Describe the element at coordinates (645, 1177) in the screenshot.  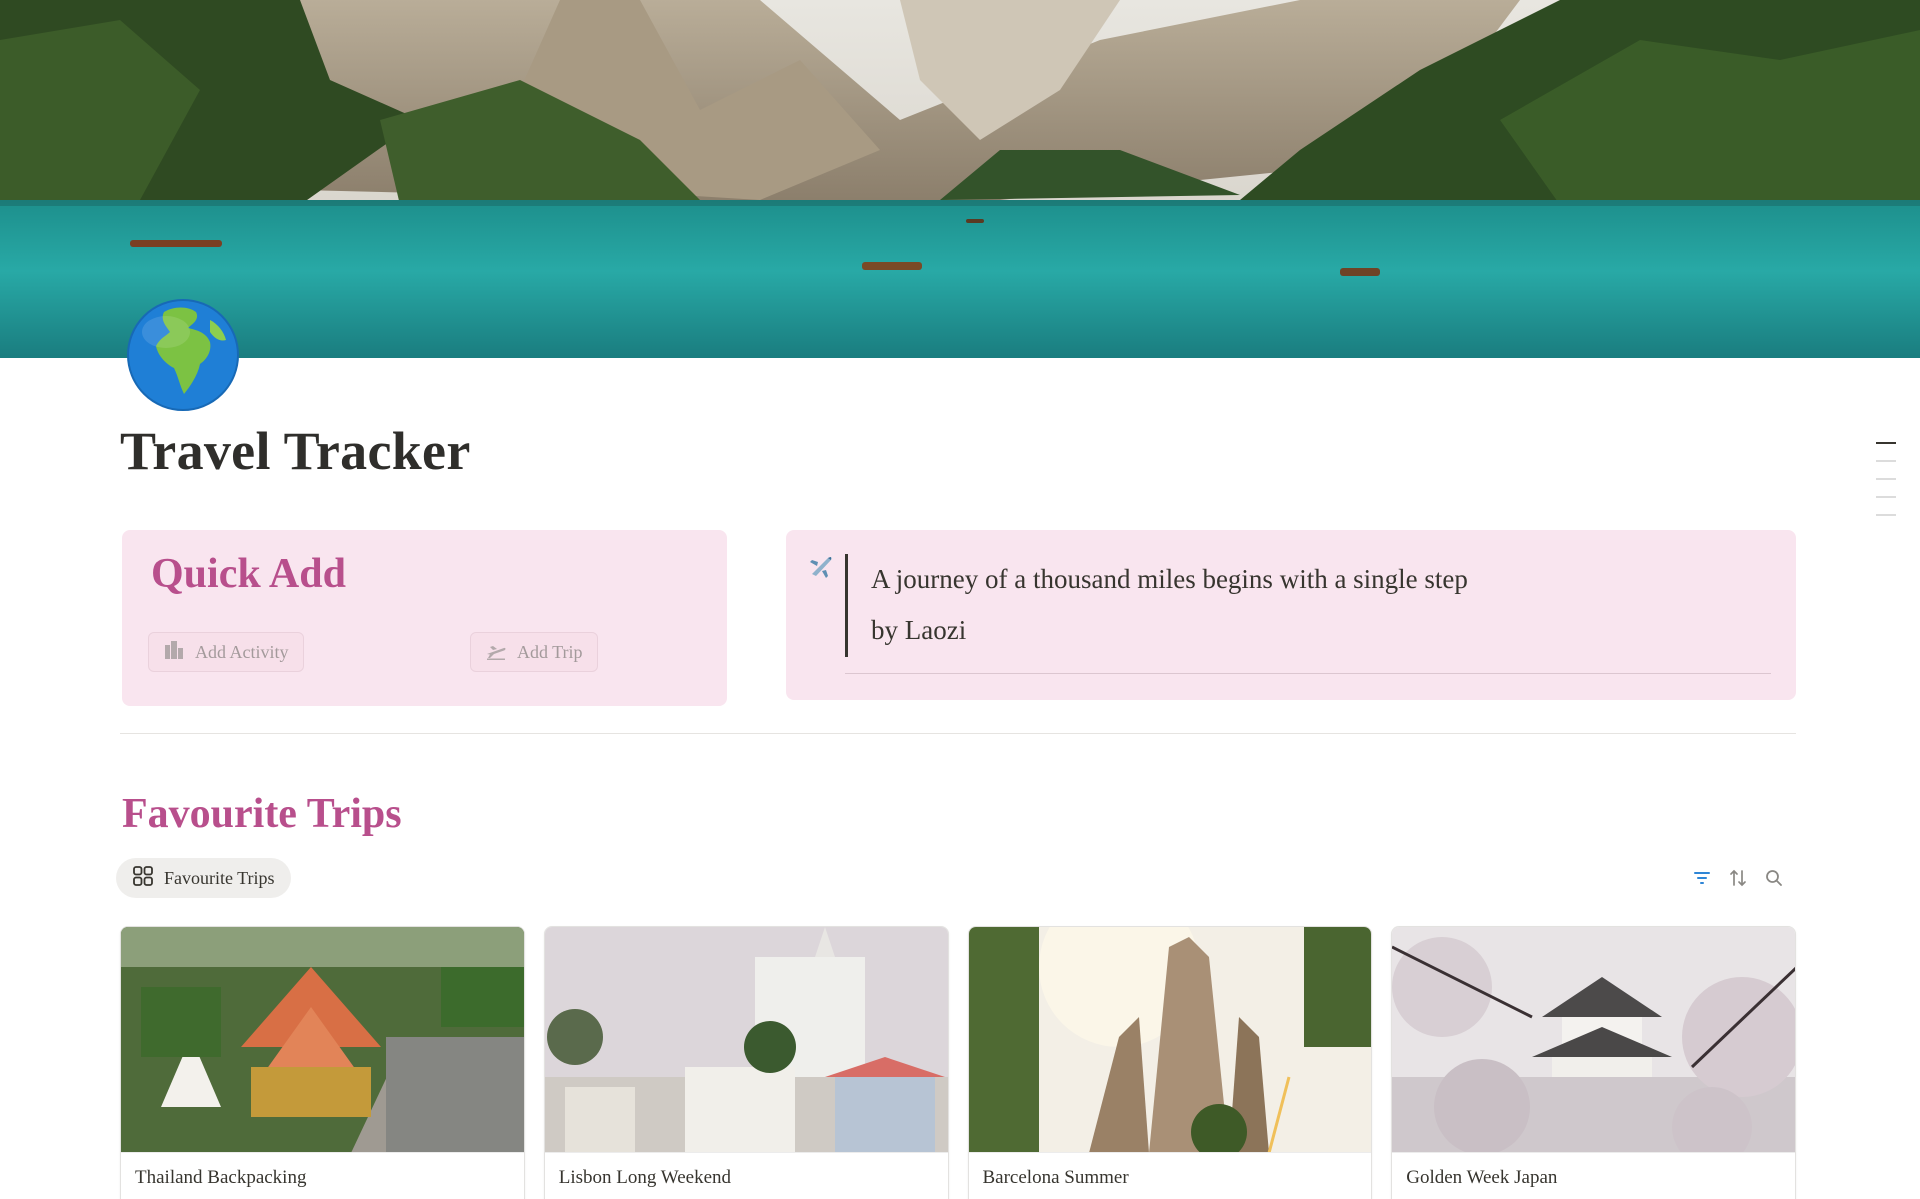
I see `card-title: Lisbon Long Weekend` at that location.